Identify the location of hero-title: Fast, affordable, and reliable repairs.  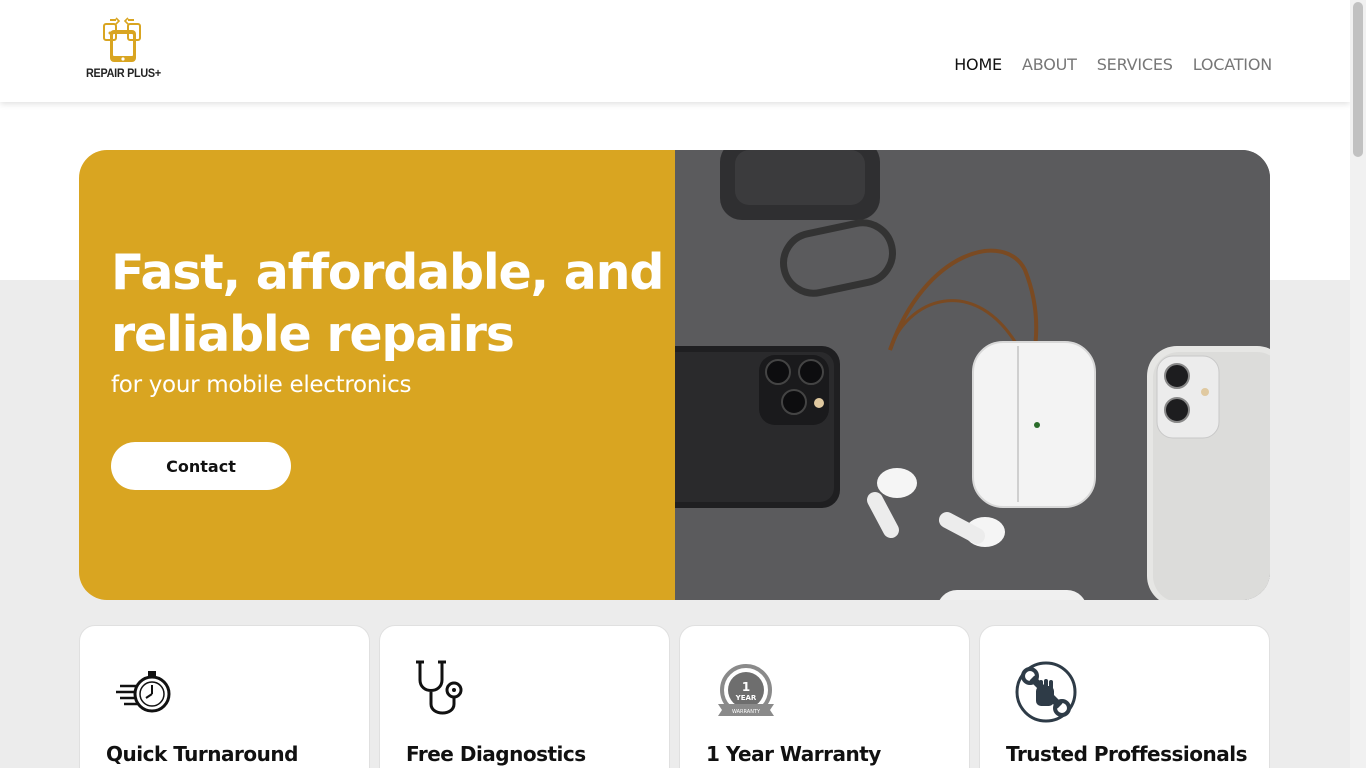
(387, 303).